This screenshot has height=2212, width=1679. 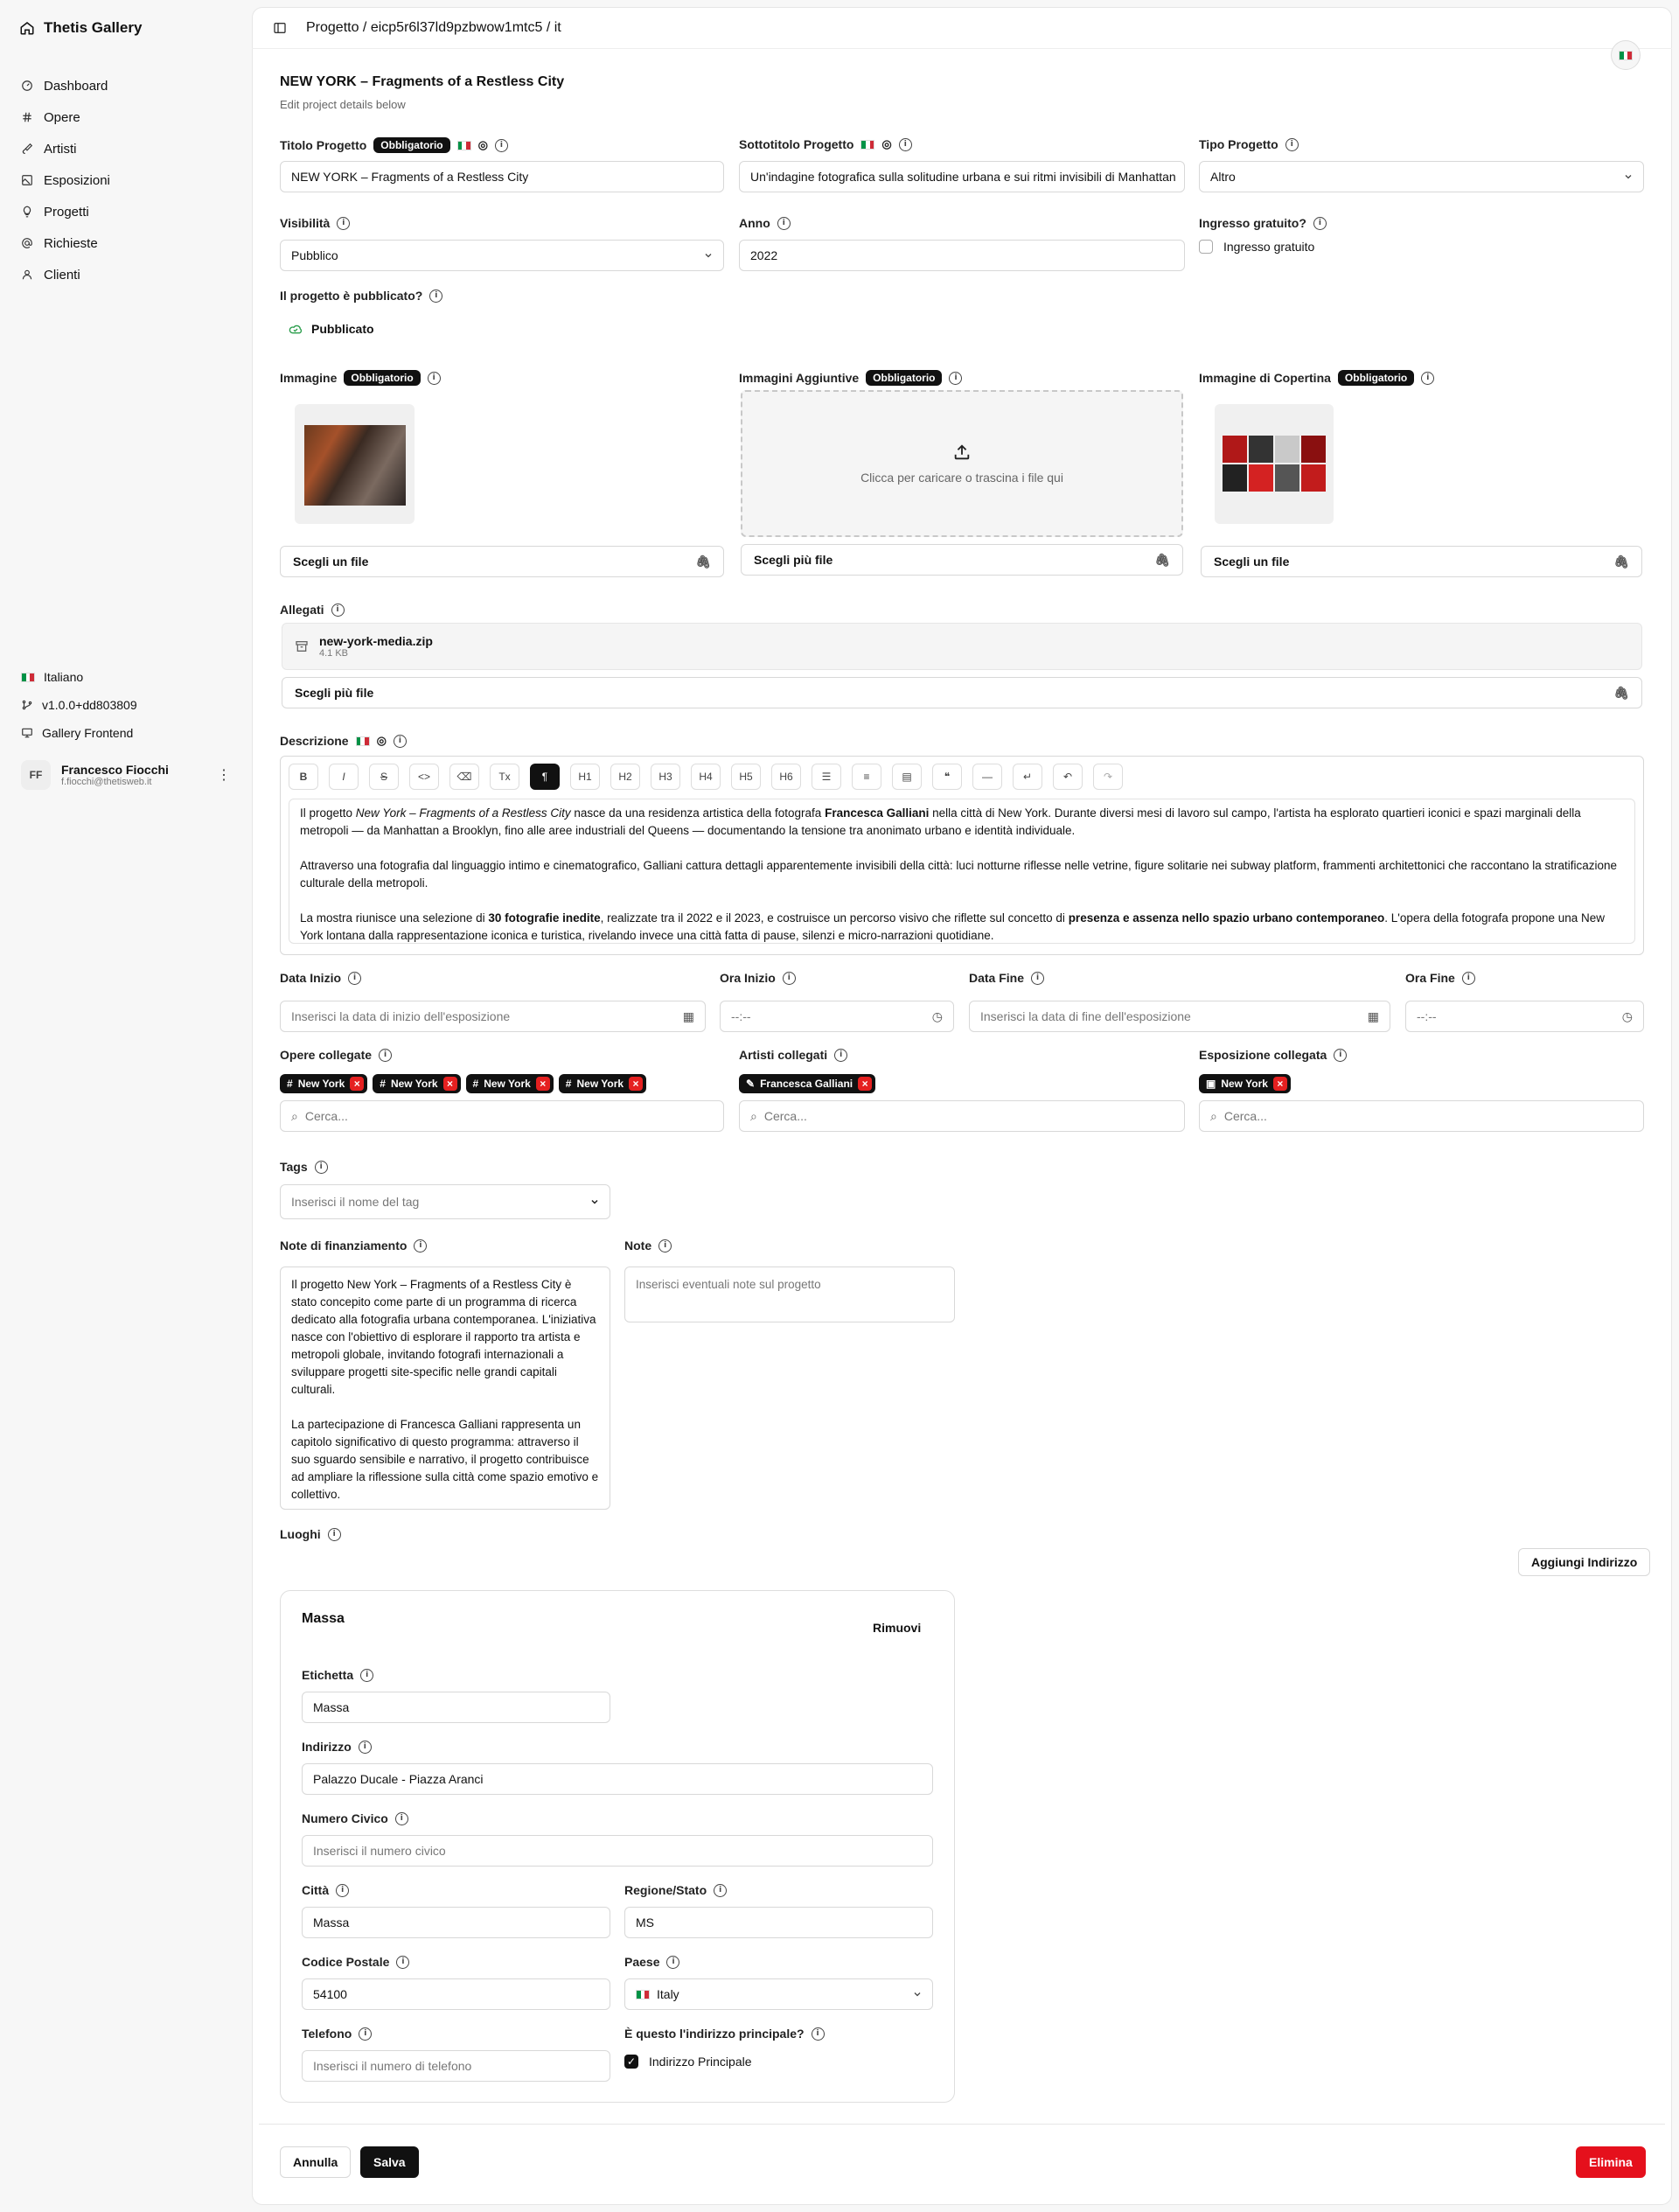 I want to click on gallery-frontend-link: Gallery Frontend, so click(x=130, y=733).